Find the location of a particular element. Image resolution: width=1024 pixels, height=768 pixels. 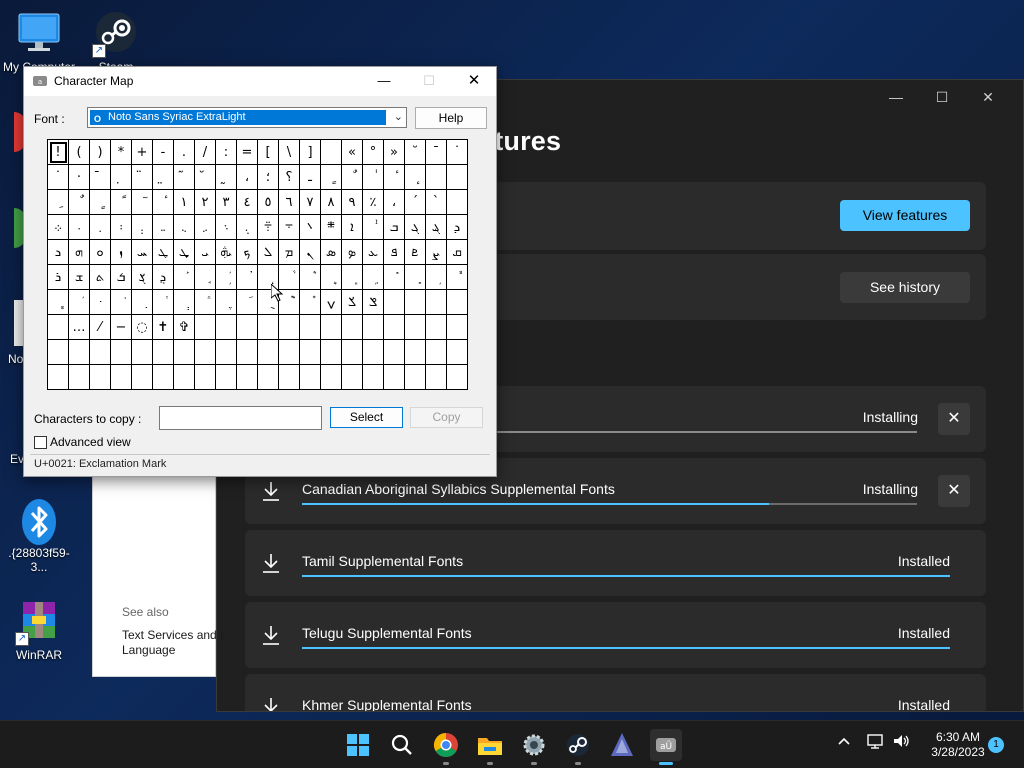

character-cell: ! is located at coordinates (58, 152).